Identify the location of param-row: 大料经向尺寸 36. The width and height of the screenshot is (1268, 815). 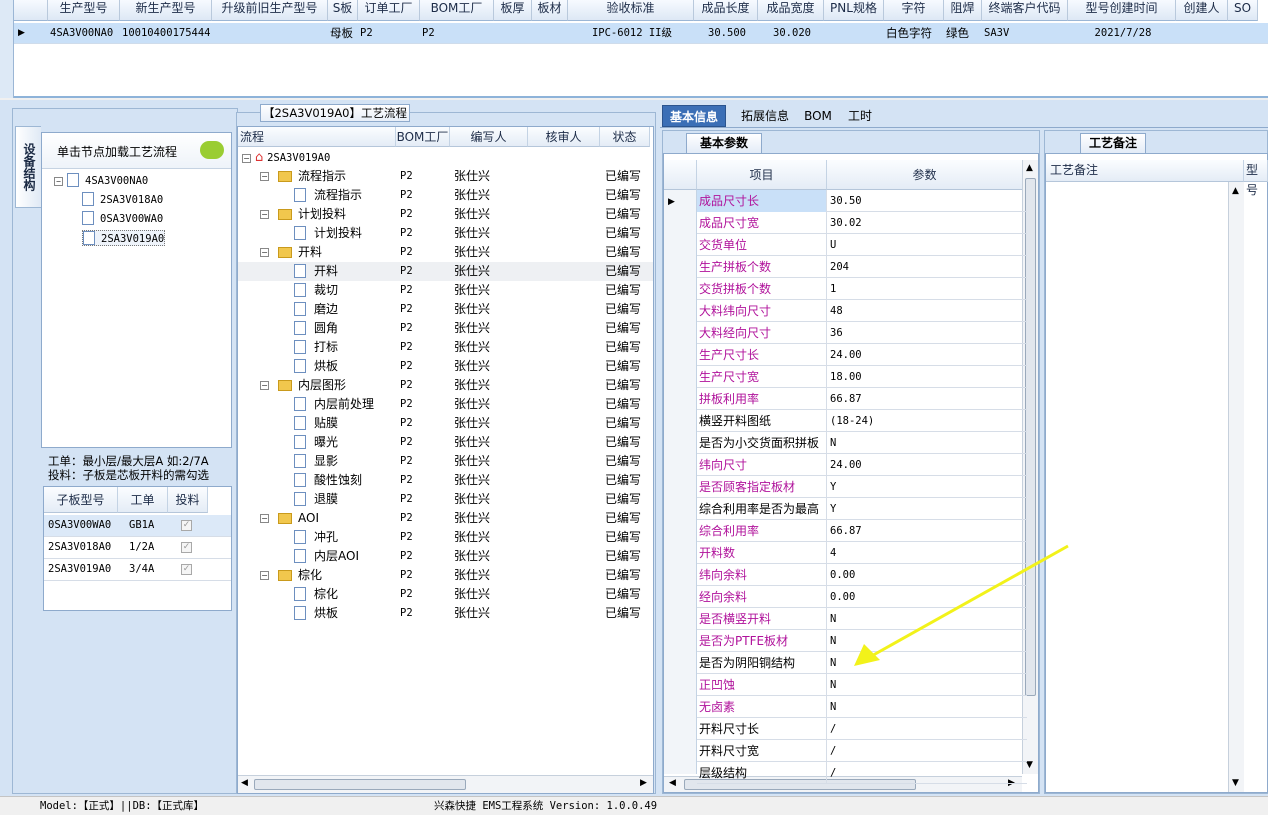
(862, 333).